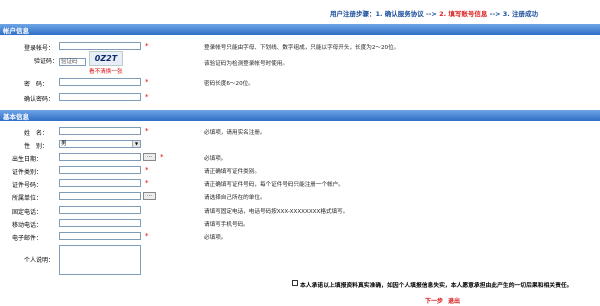 The image size is (600, 306). Describe the element at coordinates (39, 260) in the screenshot. I see `note-label: 个人说明：` at that location.